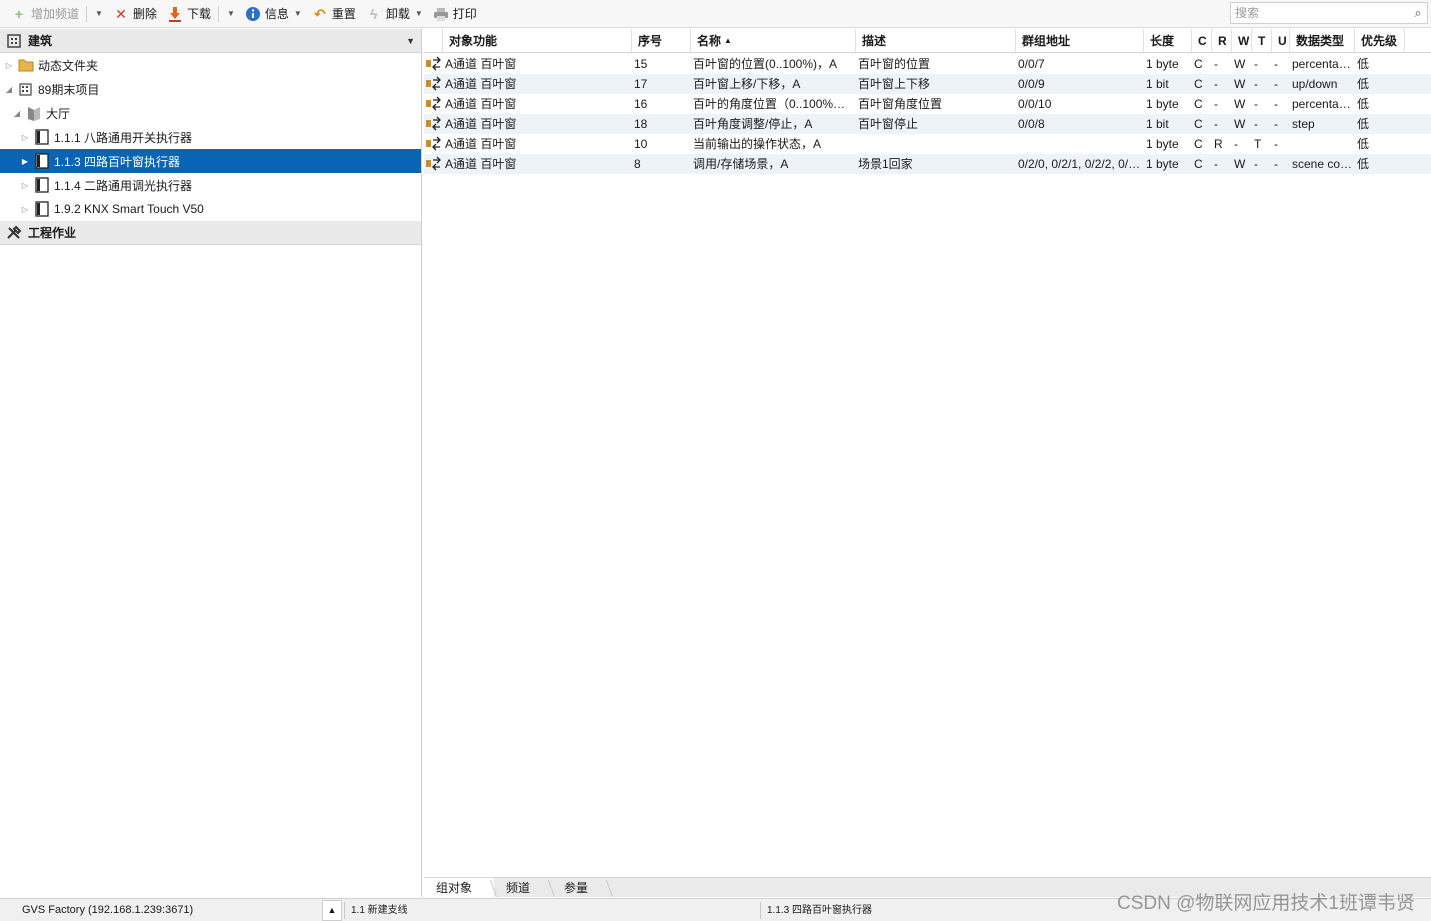  Describe the element at coordinates (334, 14) in the screenshot. I see `reset-button: ↶ 重置` at that location.